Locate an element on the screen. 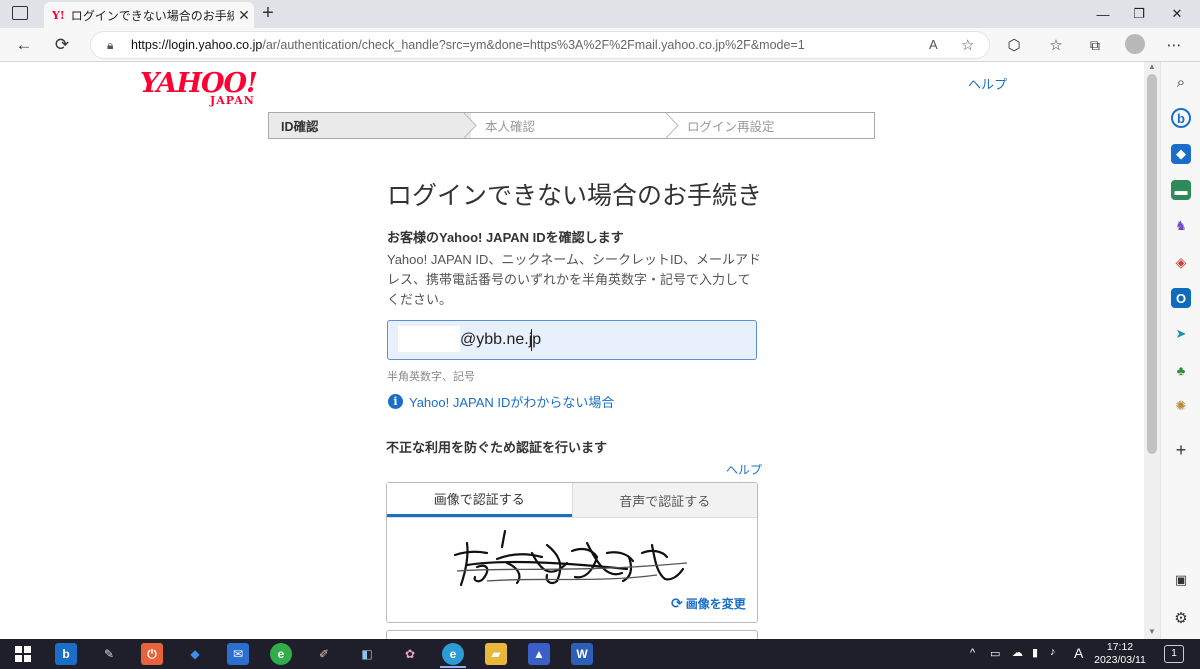 The height and width of the screenshot is (669, 1200). bing-icon: b is located at coordinates (1181, 118).